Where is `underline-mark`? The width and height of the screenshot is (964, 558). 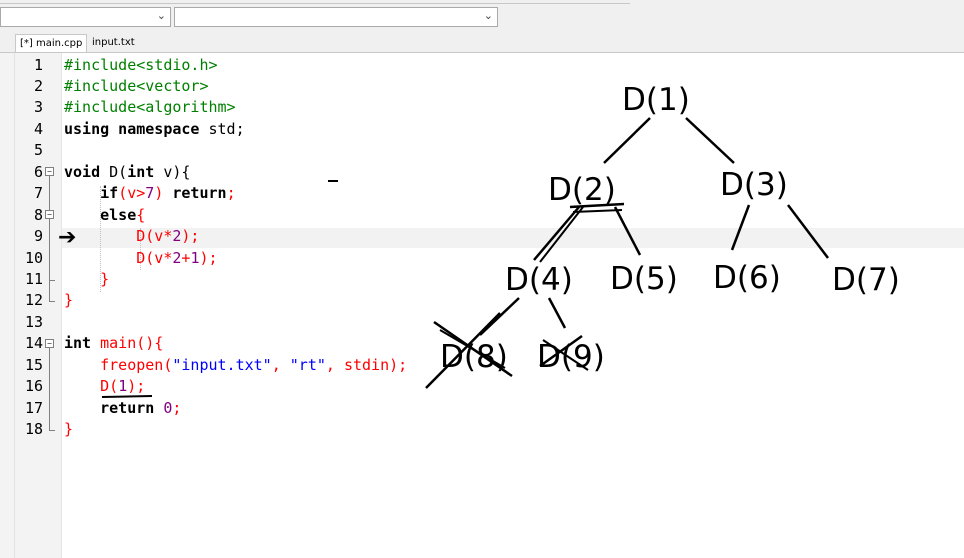 underline-mark is located at coordinates (127, 396).